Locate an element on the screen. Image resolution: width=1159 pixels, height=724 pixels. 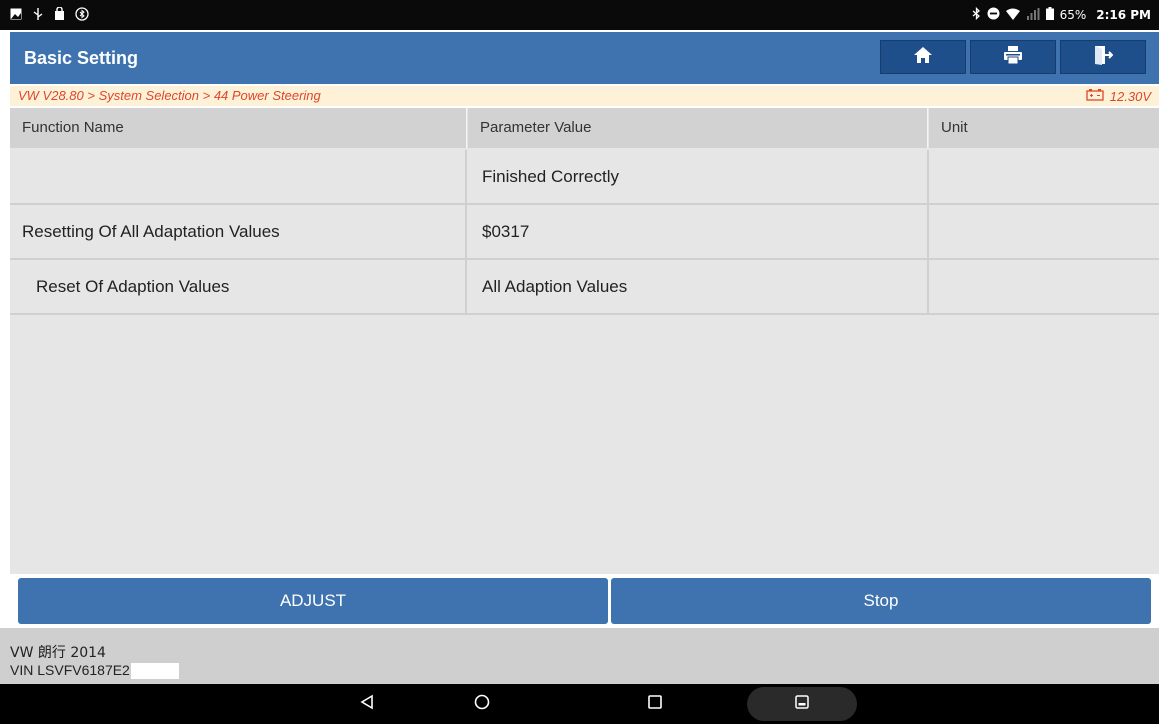
table-row: Finished Correctly is located at coordinates (584, 177).